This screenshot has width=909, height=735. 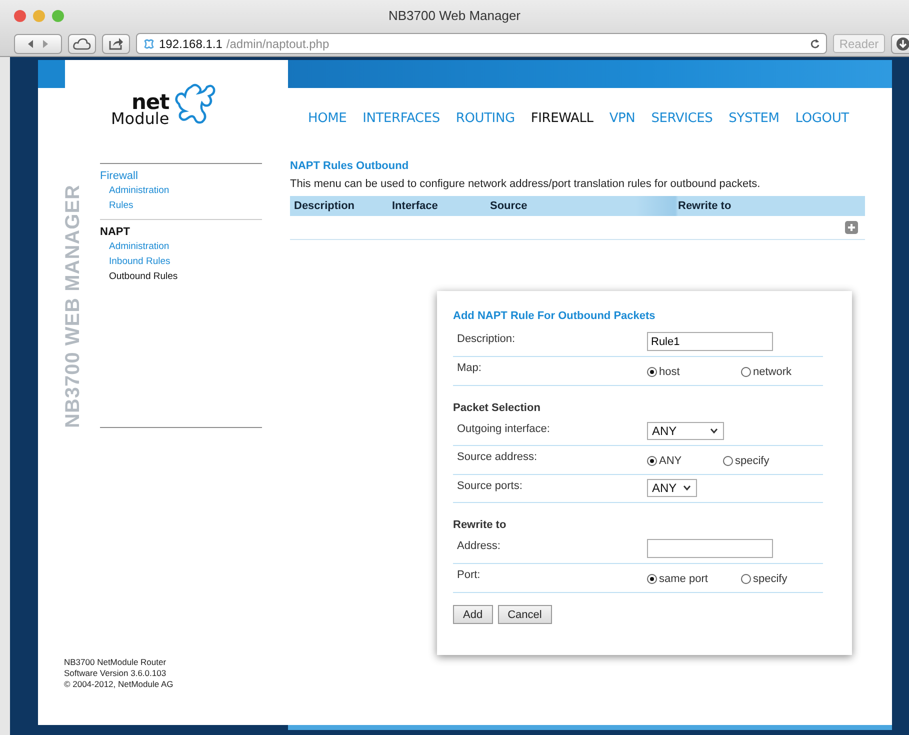 I want to click on field-label: Outgoing interface:, so click(x=504, y=428).